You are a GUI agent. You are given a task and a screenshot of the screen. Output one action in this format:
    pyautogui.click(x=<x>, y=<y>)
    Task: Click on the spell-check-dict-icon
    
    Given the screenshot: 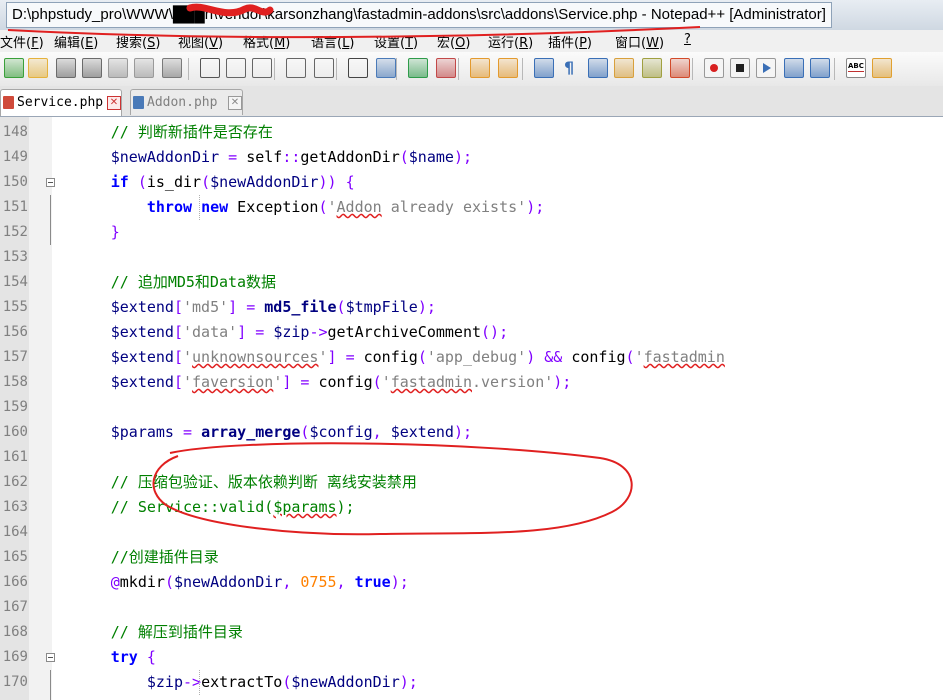 What is the action you would take?
    pyautogui.click(x=882, y=68)
    